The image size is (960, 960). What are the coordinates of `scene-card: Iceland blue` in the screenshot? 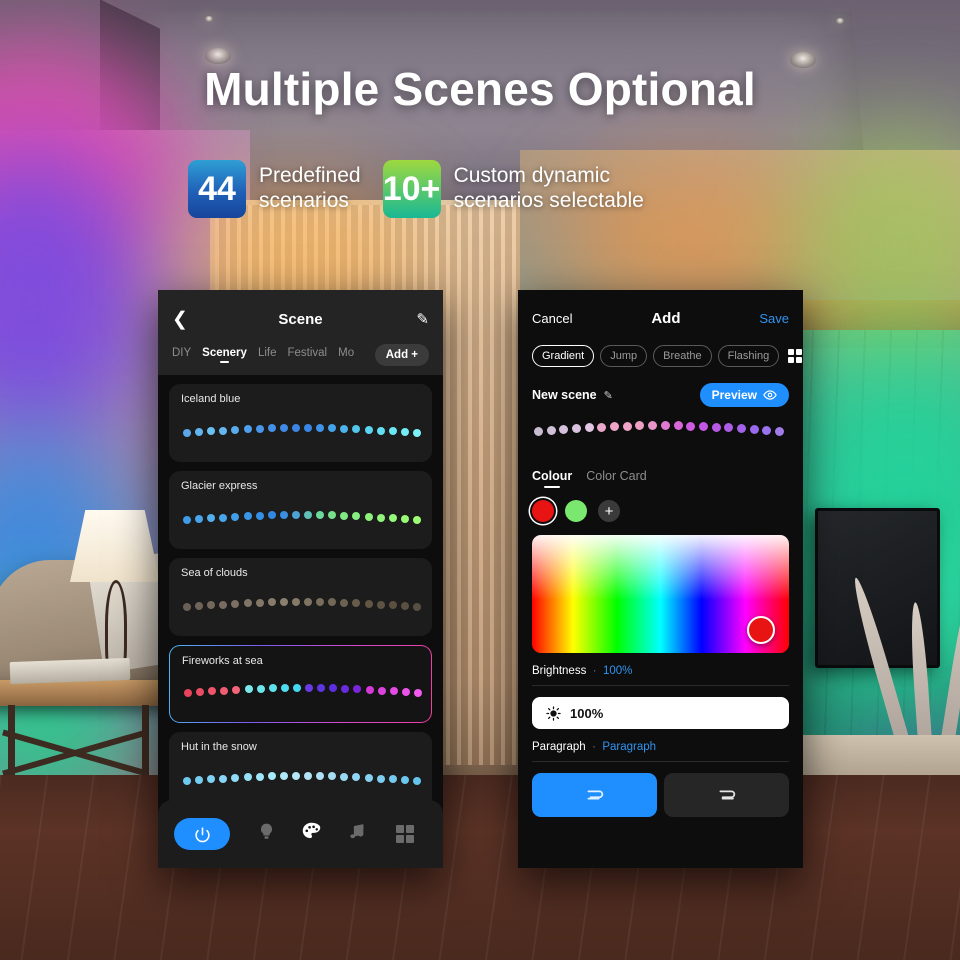 It's located at (300, 423).